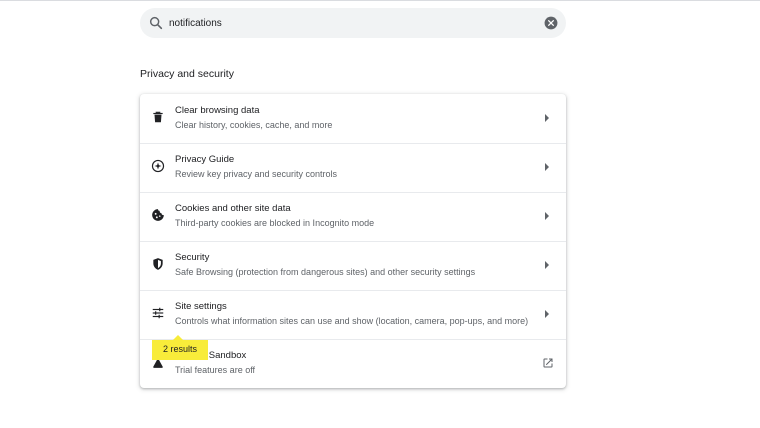 The width and height of the screenshot is (760, 428). What do you see at coordinates (158, 264) in the screenshot?
I see `shield-icon` at bounding box center [158, 264].